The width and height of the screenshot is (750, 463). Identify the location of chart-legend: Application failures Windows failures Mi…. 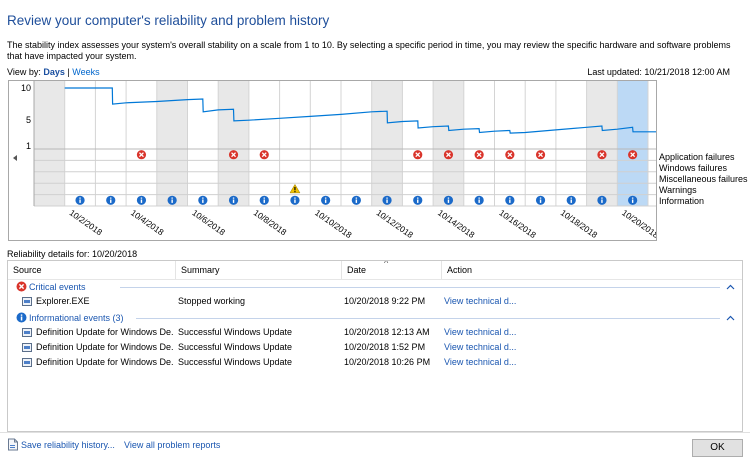
(703, 179).